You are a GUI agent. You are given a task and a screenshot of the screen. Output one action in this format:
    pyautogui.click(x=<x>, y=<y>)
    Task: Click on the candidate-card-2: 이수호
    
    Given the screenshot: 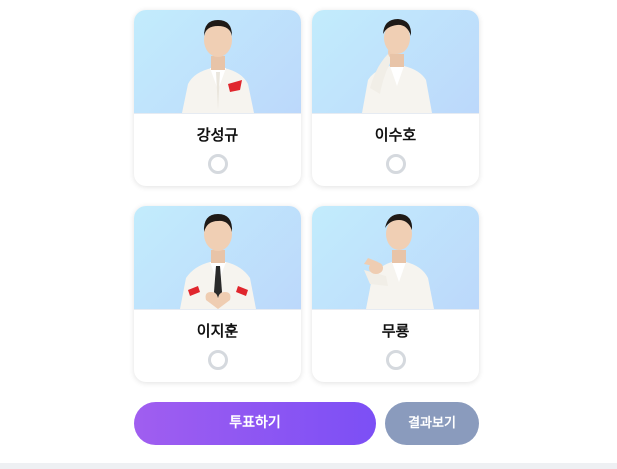 What is the action you would take?
    pyautogui.click(x=395, y=98)
    